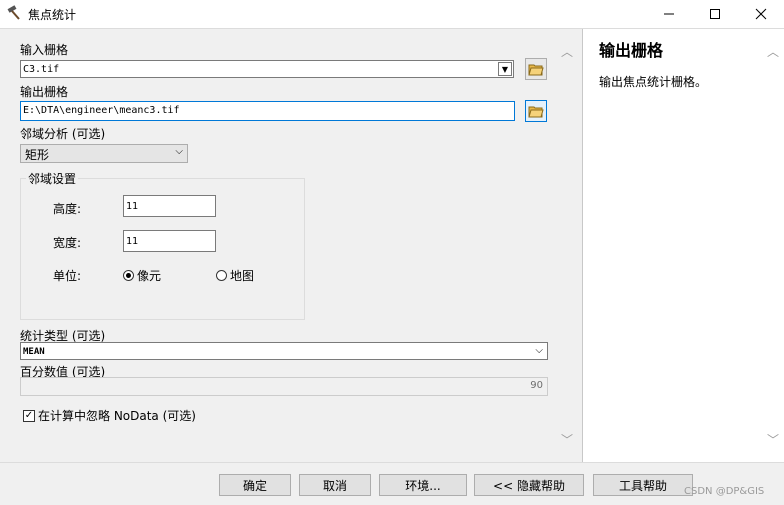  I want to click on minimize-button, so click(669, 14).